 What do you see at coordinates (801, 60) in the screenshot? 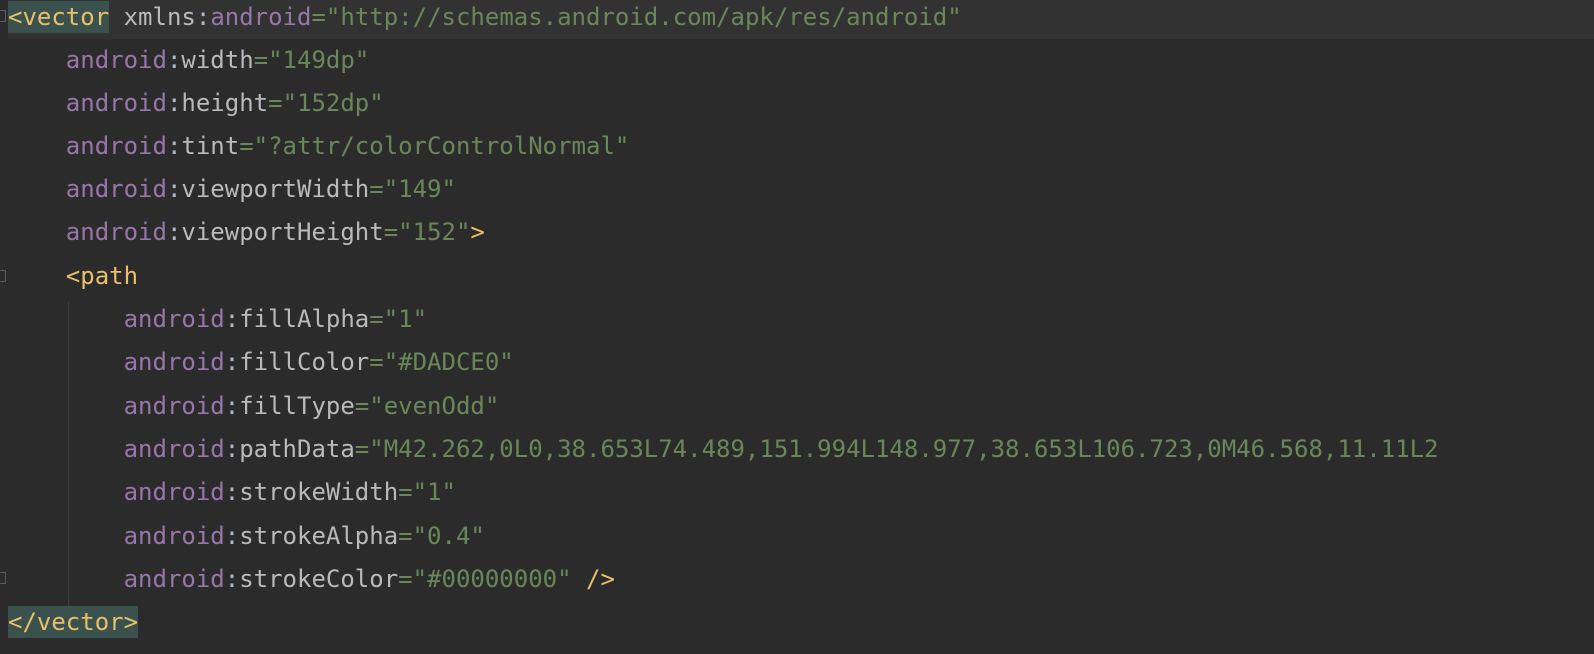
I see `code-line-2: android:width="149dp"` at bounding box center [801, 60].